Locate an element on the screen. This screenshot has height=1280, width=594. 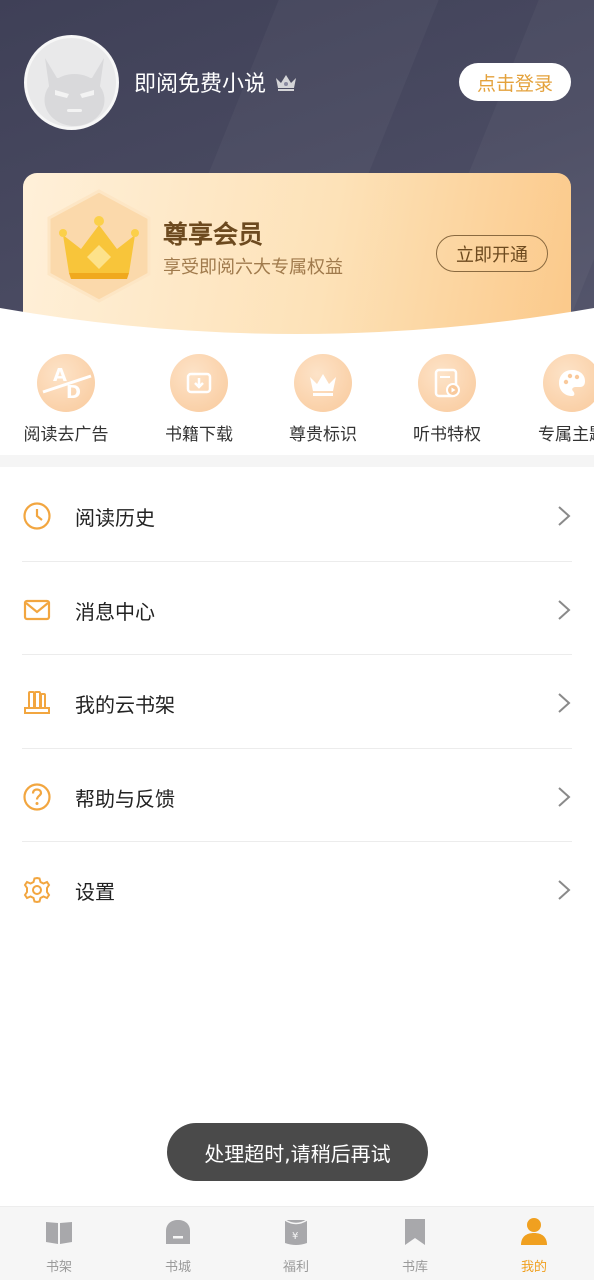
menu-label: 设置 is located at coordinates (95, 892).